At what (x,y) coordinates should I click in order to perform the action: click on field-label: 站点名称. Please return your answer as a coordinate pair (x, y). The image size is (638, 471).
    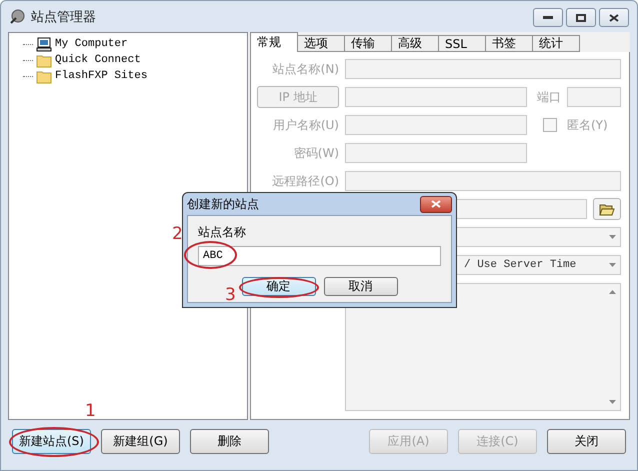
    Looking at the image, I should click on (222, 232).